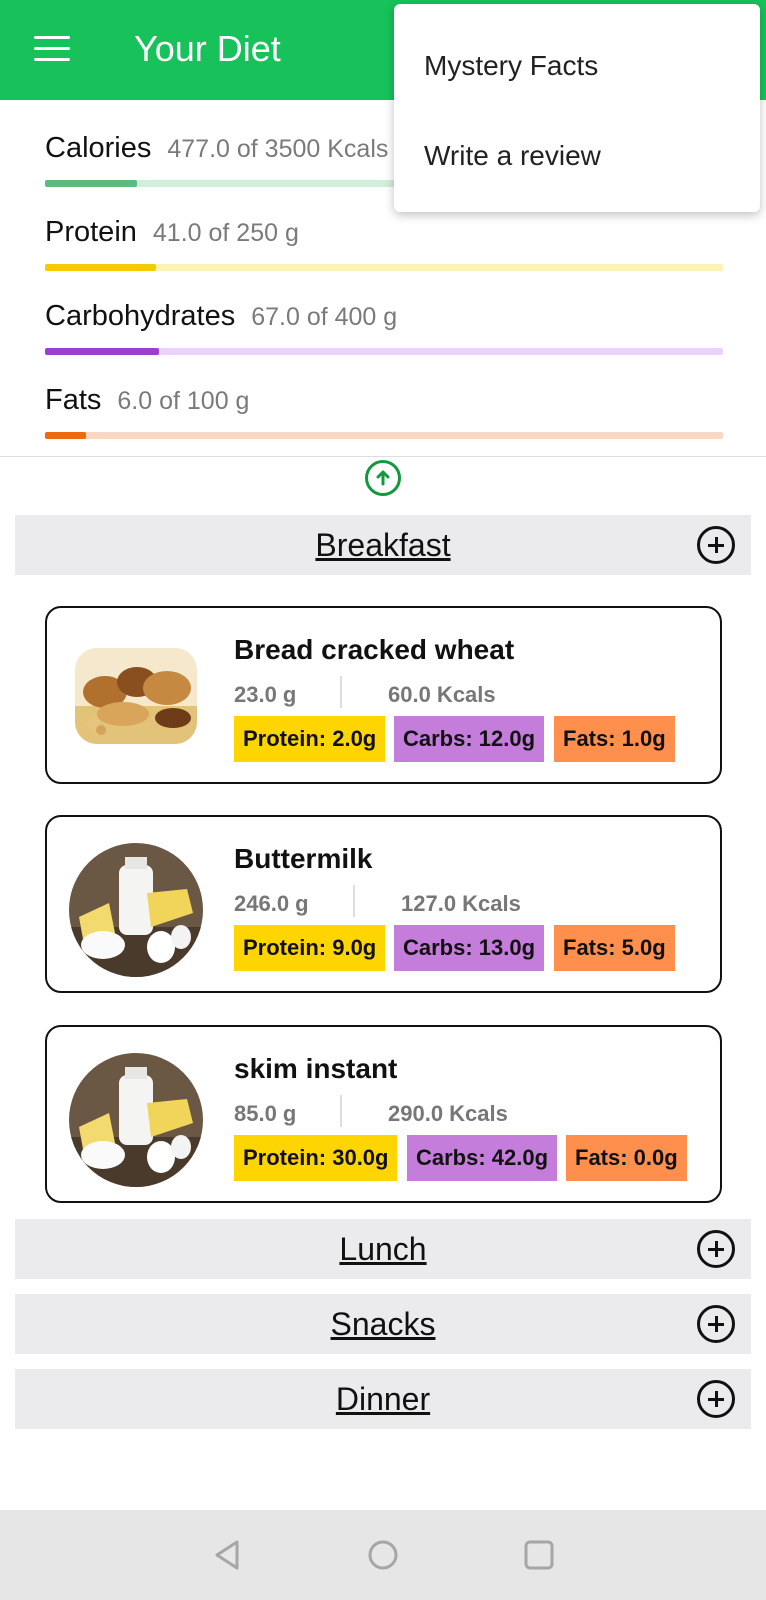 The image size is (766, 1600). I want to click on protein-tag: Protein: 30.0g, so click(316, 1158).